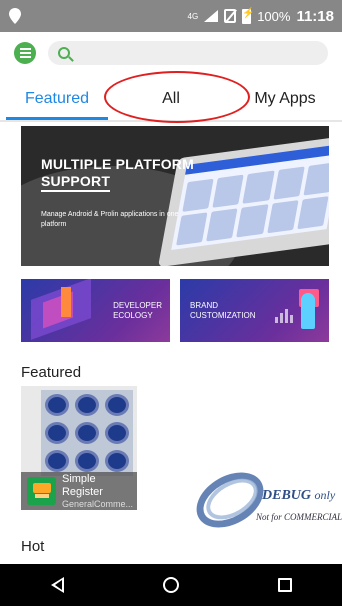 The height and width of the screenshot is (606, 342). Describe the element at coordinates (15, 16) in the screenshot. I see `location-icon` at that location.